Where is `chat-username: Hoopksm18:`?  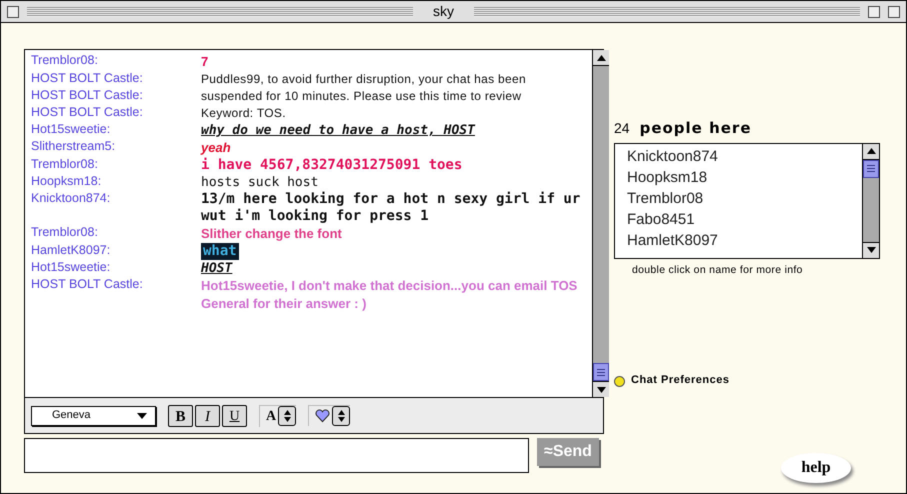
chat-username: Hoopksm18: is located at coordinates (66, 182).